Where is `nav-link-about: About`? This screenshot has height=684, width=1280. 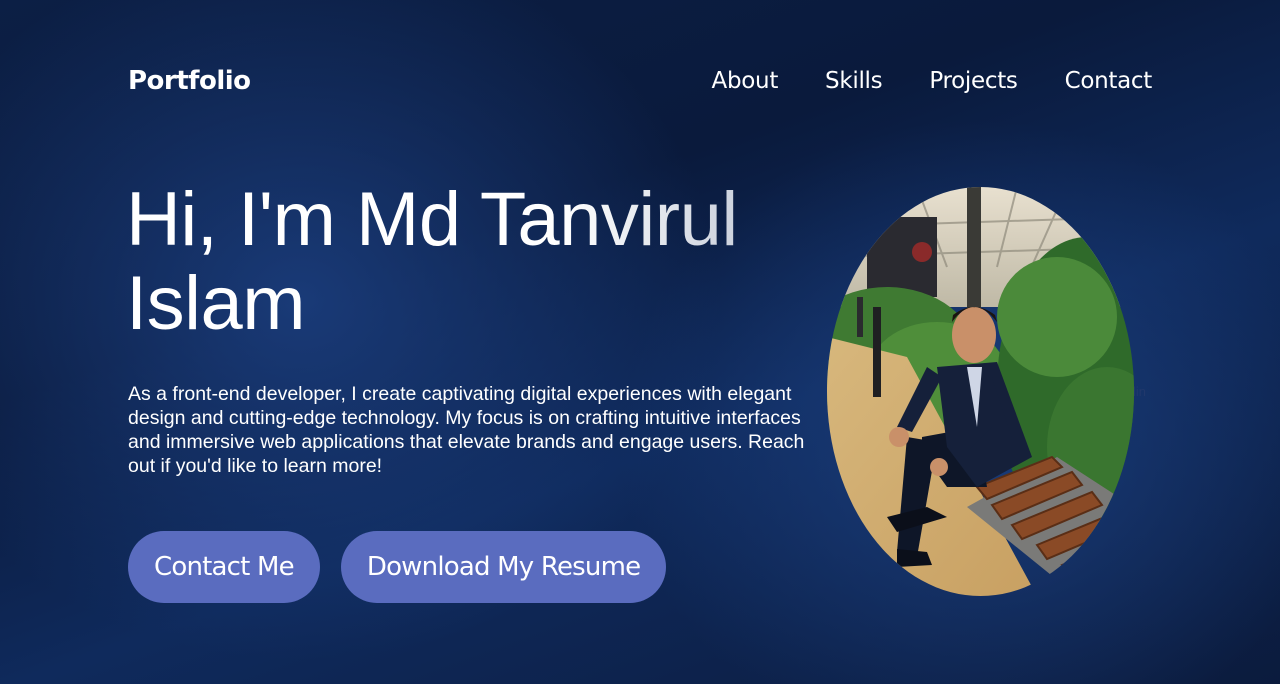 nav-link-about: About is located at coordinates (745, 81).